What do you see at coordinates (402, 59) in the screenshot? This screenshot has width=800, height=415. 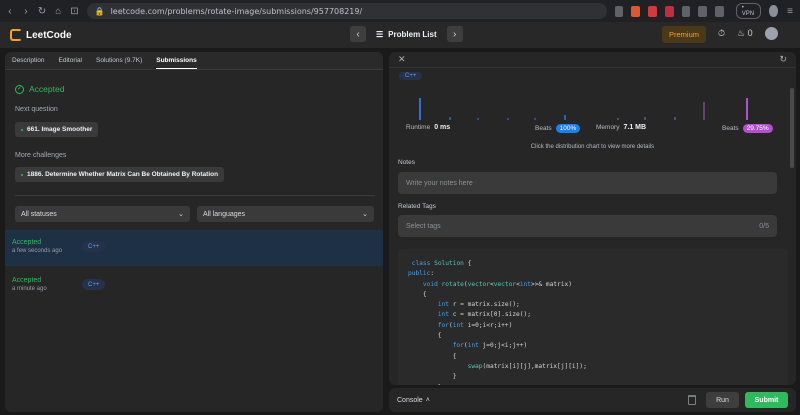 I see `close-icon: ✕` at bounding box center [402, 59].